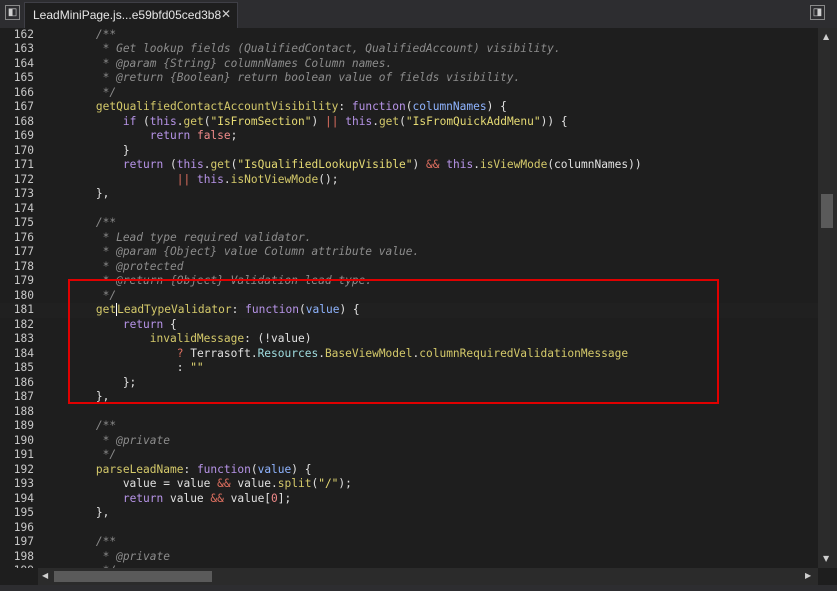  Describe the element at coordinates (409, 136) in the screenshot. I see `code-line: 169 return false;` at that location.